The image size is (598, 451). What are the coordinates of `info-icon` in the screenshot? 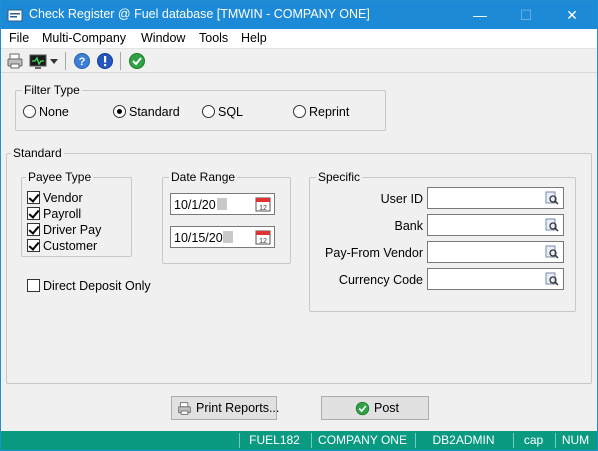 It's located at (105, 61).